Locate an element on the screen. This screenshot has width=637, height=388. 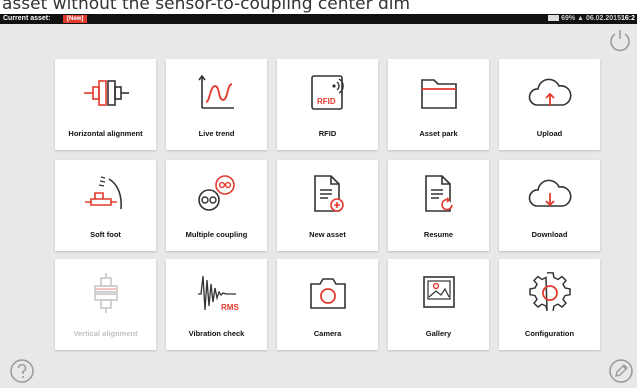
tile-live-trend: Live trend is located at coordinates (216, 104).